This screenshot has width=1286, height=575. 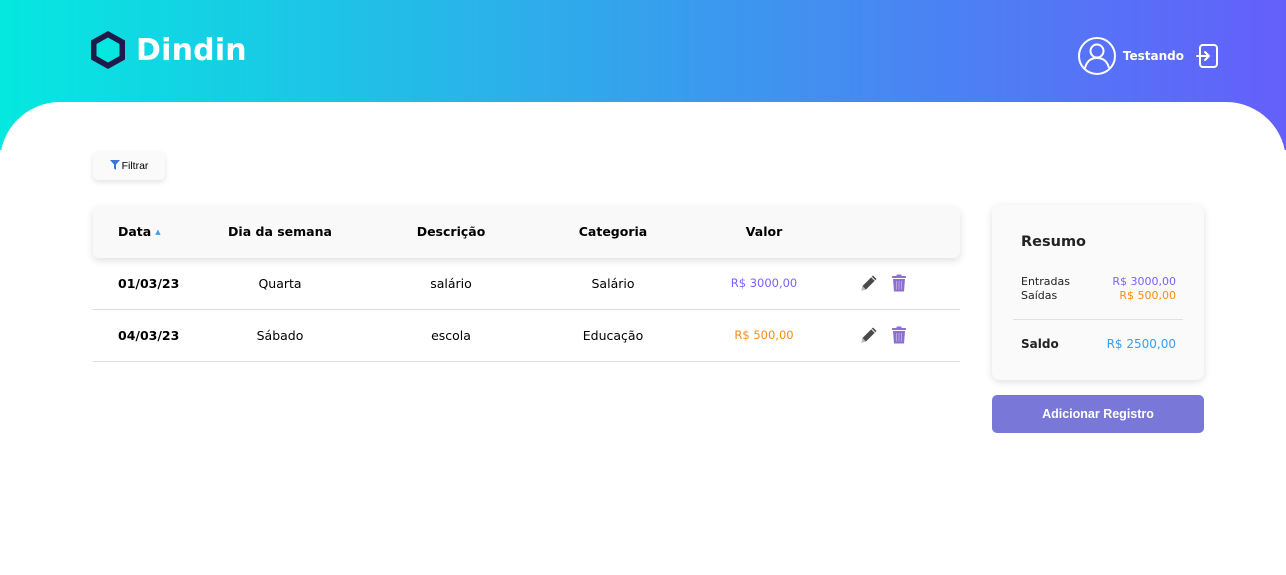 What do you see at coordinates (1147, 295) in the screenshot?
I see `summary-saidas-value: R$ 500,00` at bounding box center [1147, 295].